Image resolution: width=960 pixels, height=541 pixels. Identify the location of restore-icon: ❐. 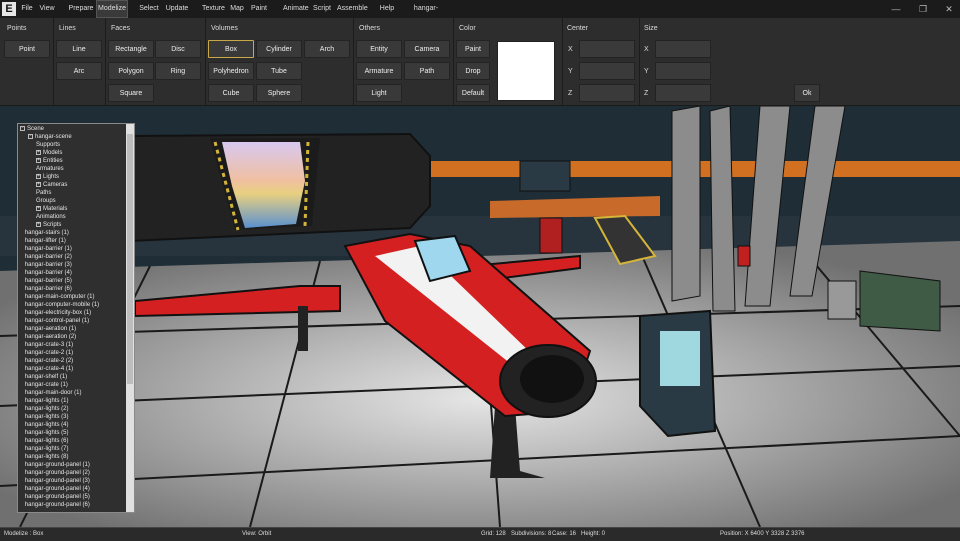
(923, 9).